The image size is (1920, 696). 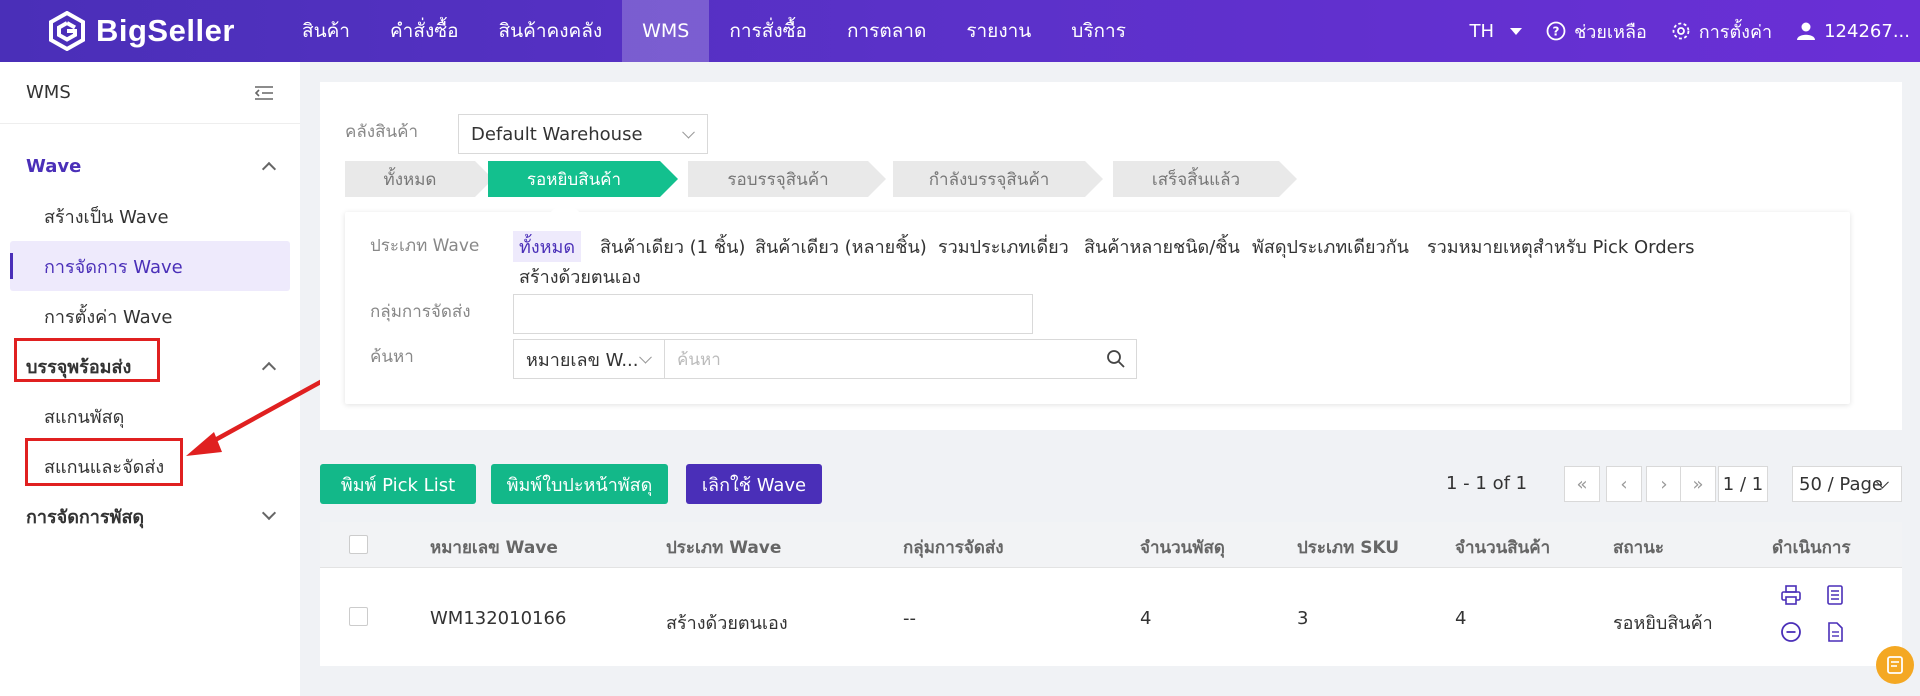 I want to click on wave-type-single-multi: สินค้าเดียว (หลายชิ้น), so click(x=841, y=246).